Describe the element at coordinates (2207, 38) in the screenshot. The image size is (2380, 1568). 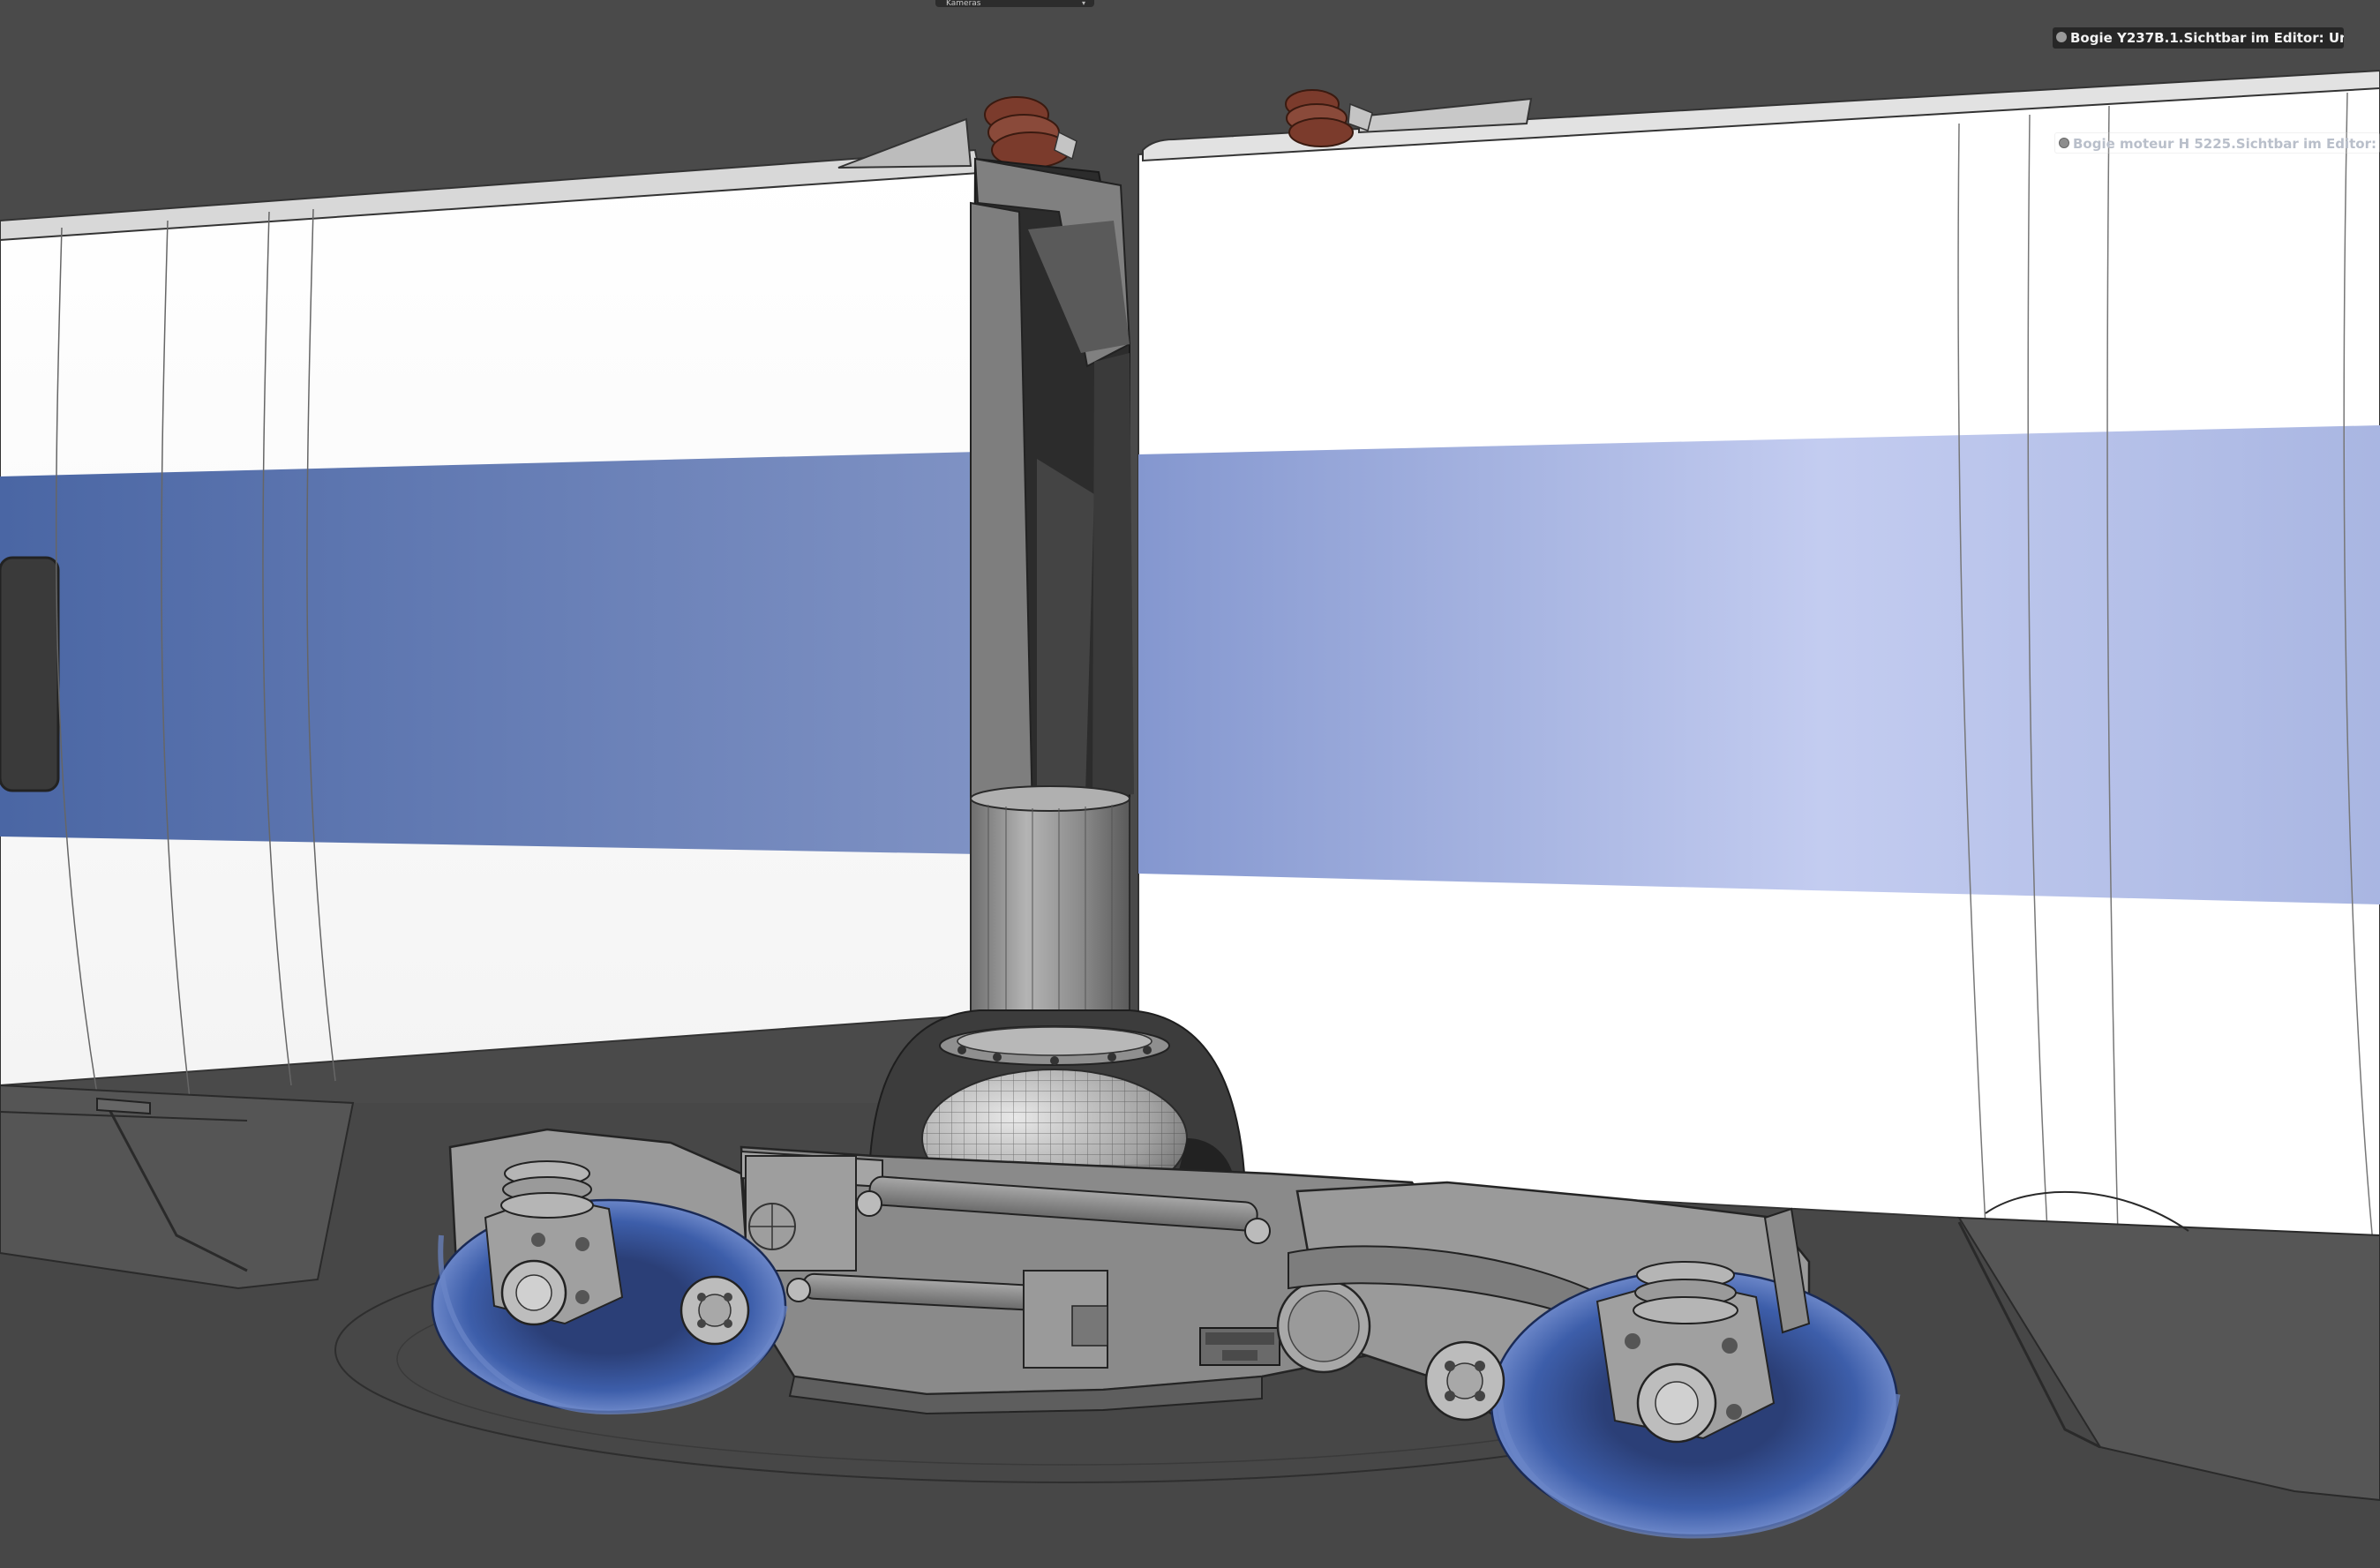
I see `object-label-text: Bogie Y237B.1.Sichtbar im Editor: Undef.` at that location.